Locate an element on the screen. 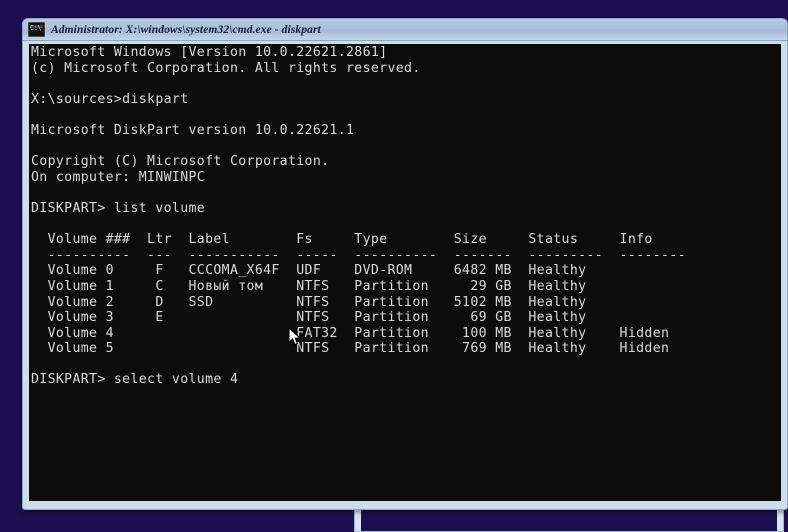  cmd-icon is located at coordinates (36, 29).